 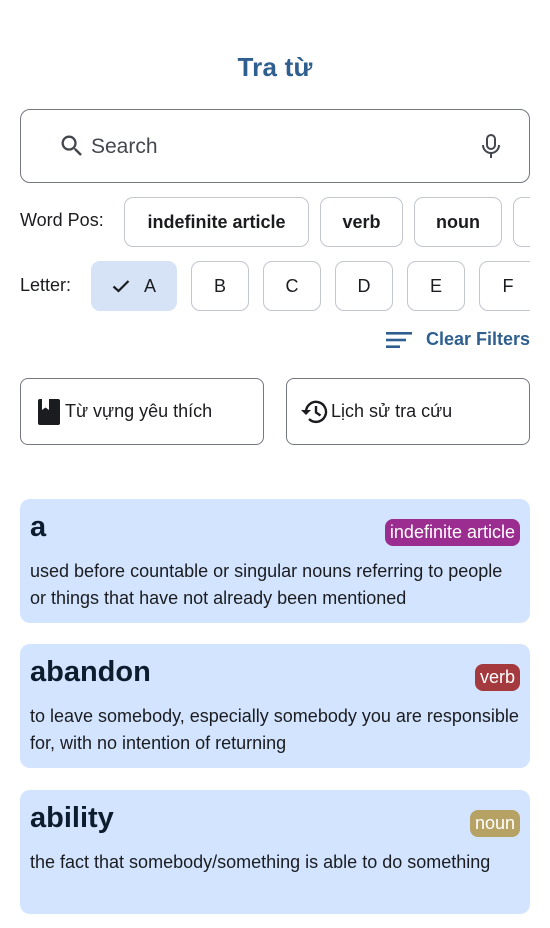 What do you see at coordinates (279, 147) in the screenshot?
I see `search-input` at bounding box center [279, 147].